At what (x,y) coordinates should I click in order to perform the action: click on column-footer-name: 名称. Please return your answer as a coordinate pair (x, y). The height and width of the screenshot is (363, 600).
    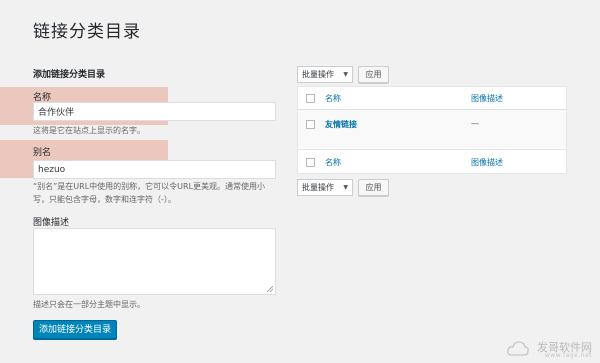
    Looking at the image, I should click on (333, 162).